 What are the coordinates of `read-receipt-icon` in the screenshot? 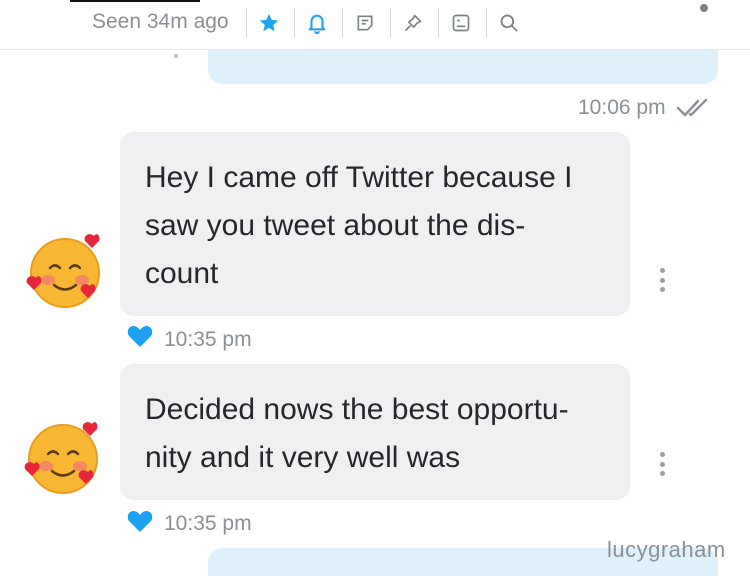 It's located at (692, 107).